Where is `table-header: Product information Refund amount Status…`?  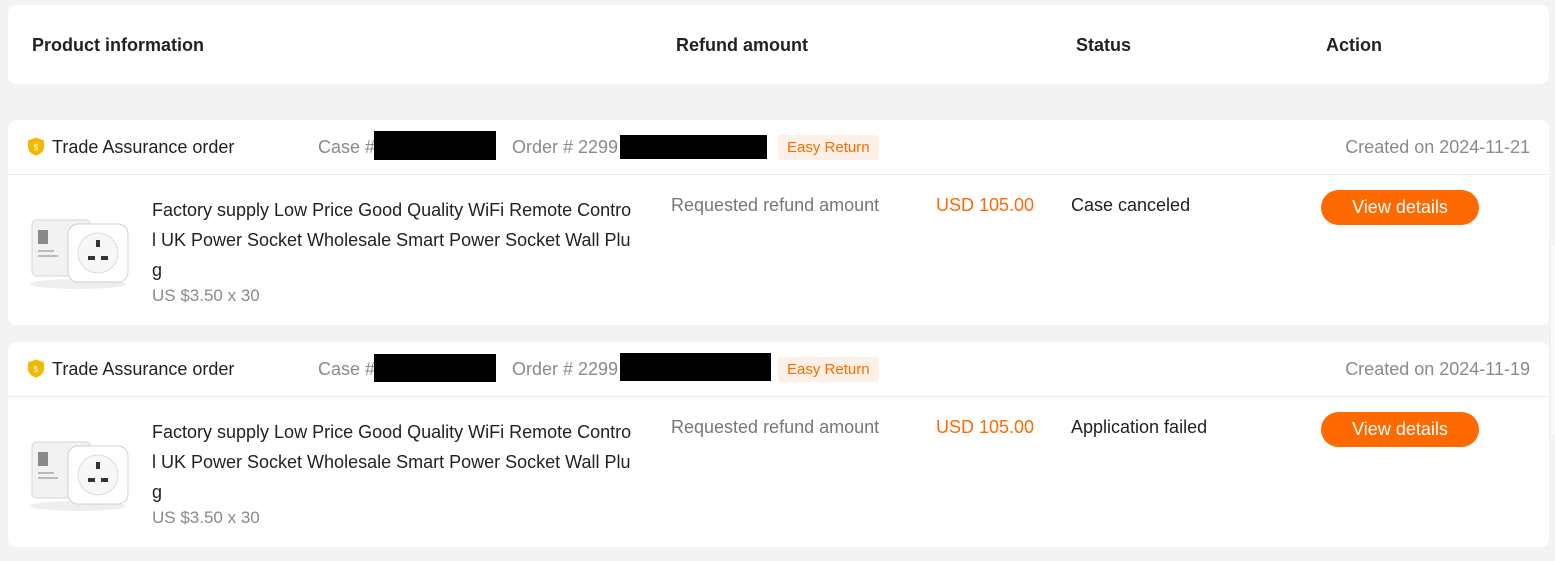
table-header: Product information Refund amount Status… is located at coordinates (778, 44).